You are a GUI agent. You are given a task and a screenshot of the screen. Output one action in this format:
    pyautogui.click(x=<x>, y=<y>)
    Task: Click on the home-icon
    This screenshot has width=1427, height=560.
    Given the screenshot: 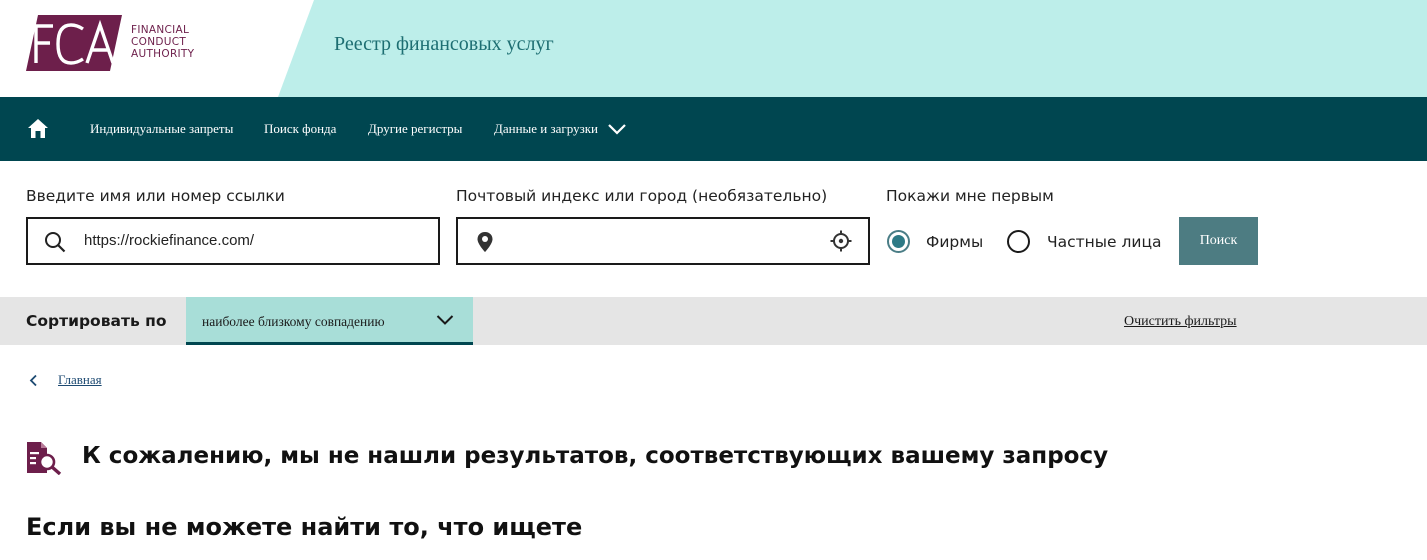 What is the action you would take?
    pyautogui.click(x=38, y=128)
    